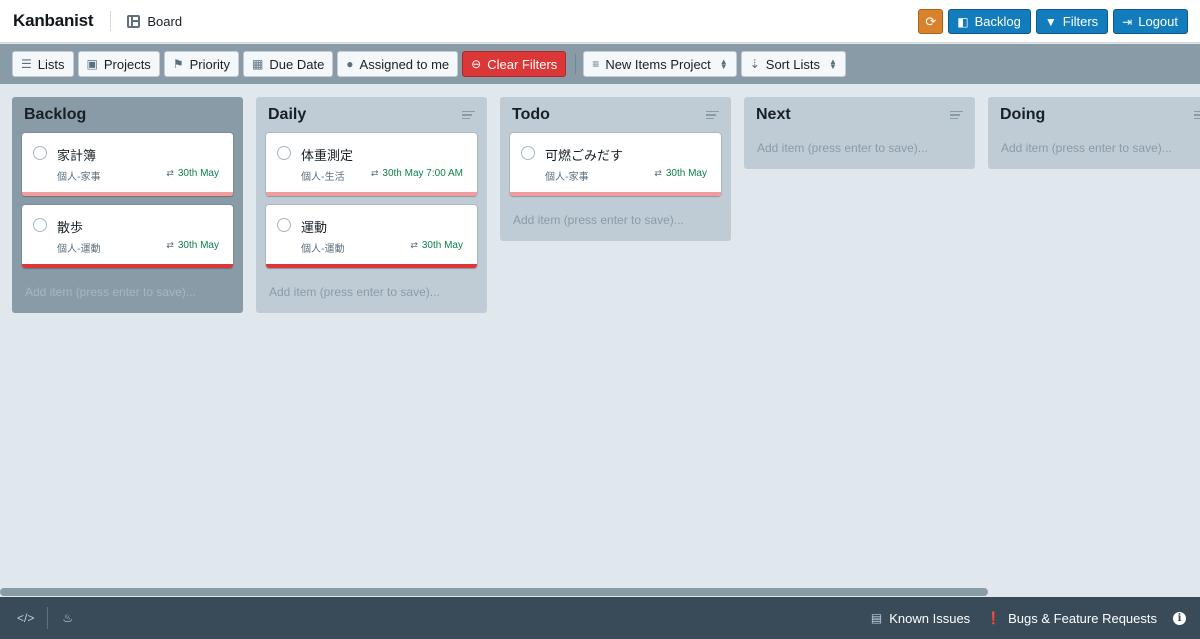 Image resolution: width=1200 pixels, height=639 pixels. What do you see at coordinates (1050, 21) in the screenshot?
I see `filter-icon: ▼` at bounding box center [1050, 21].